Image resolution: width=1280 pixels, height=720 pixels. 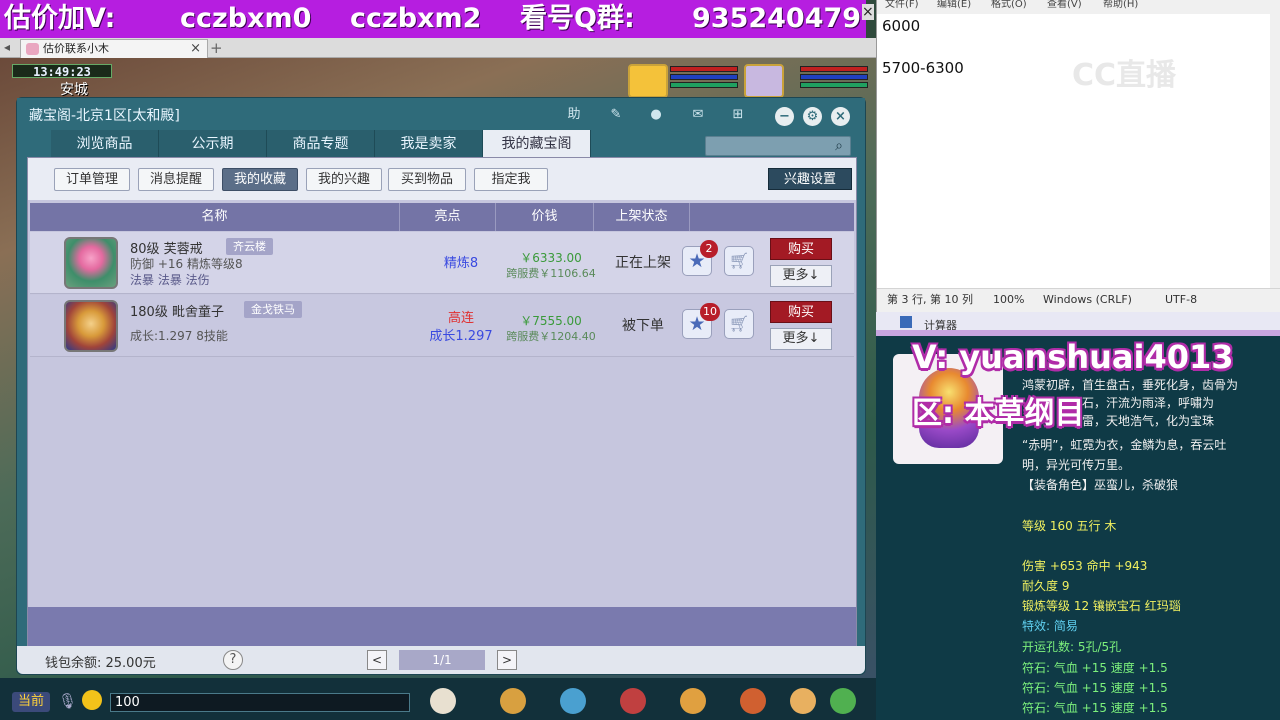 What do you see at coordinates (177, 312) in the screenshot?
I see `item-name: 180级 毗舍童子` at bounding box center [177, 312].